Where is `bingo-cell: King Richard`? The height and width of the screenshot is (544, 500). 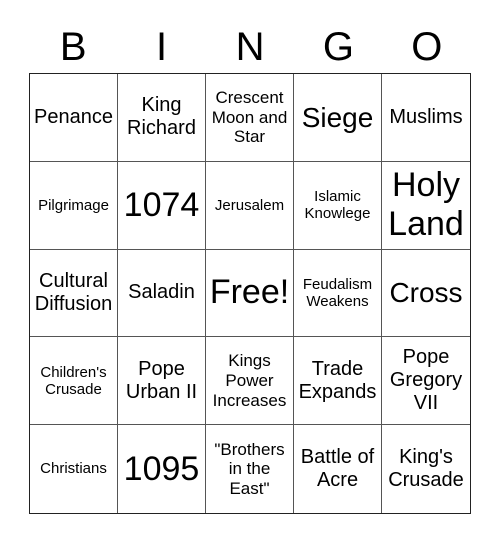 bingo-cell: King Richard is located at coordinates (162, 118).